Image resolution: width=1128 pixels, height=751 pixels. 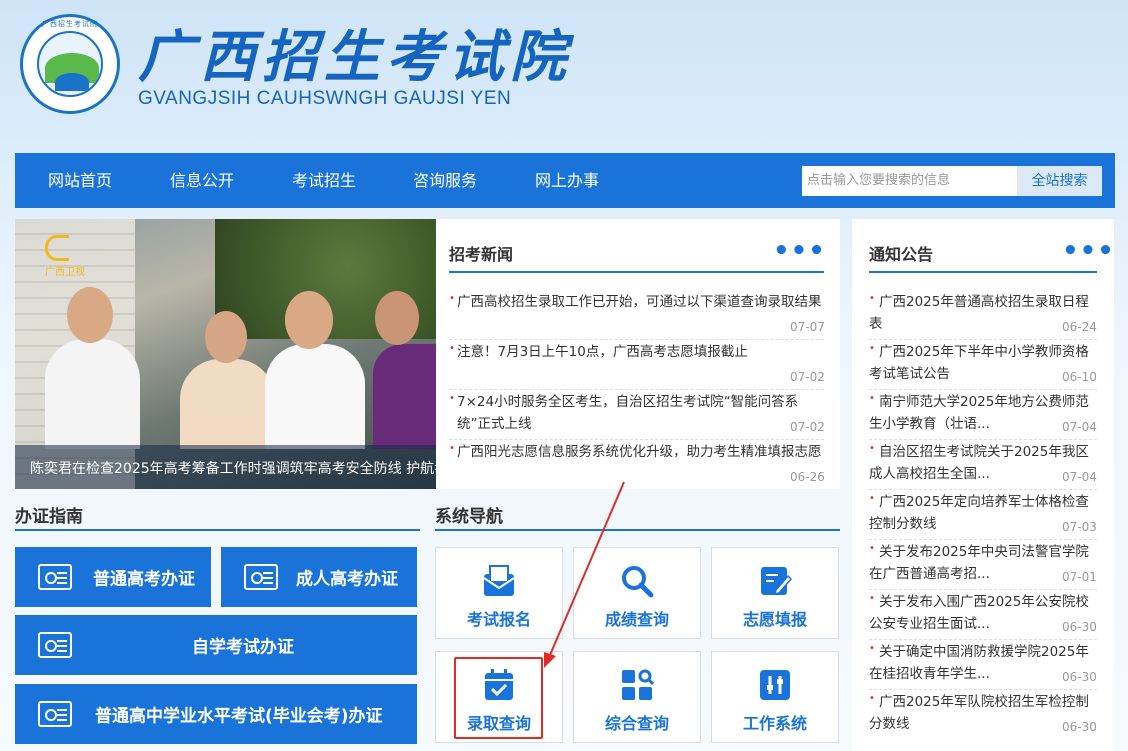 I want to click on nav-item-online-service: 网上办事, so click(x=567, y=180).